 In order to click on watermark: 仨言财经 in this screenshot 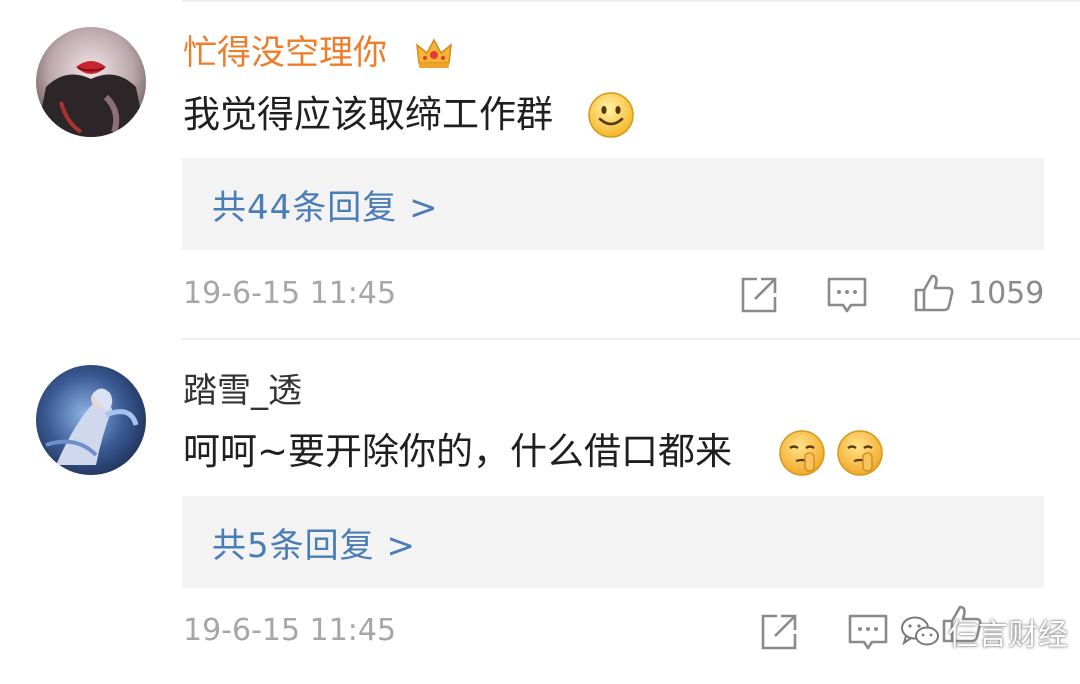, I will do `click(984, 632)`.